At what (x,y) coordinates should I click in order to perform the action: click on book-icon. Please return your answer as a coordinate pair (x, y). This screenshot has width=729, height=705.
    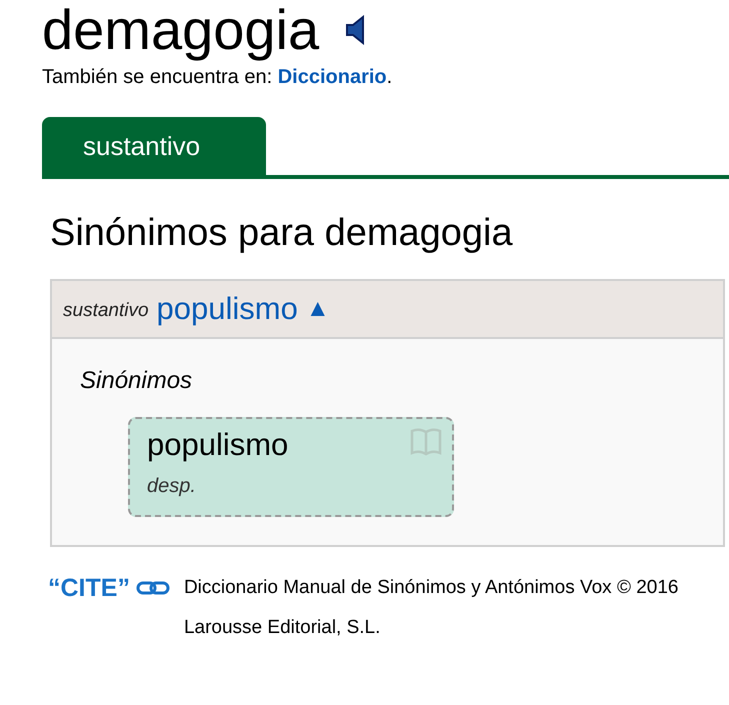
    Looking at the image, I should click on (426, 442).